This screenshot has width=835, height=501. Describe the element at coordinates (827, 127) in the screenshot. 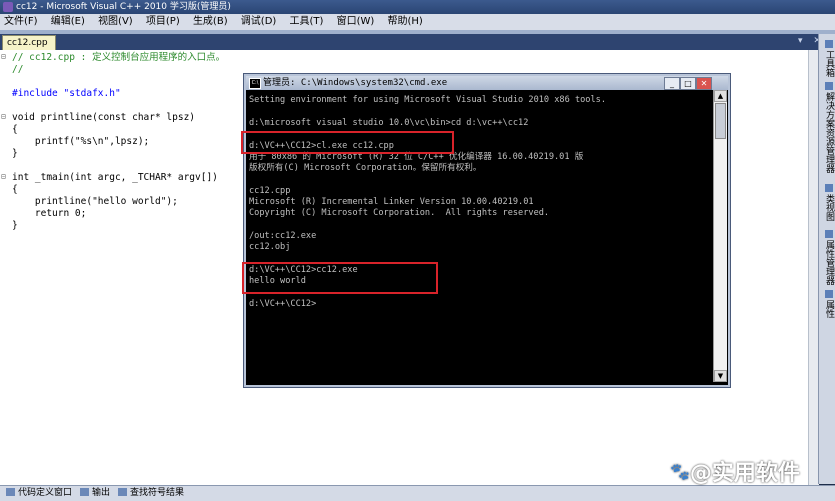

I see `side-tab-solution-explorer: 解决方案资源管理器` at that location.